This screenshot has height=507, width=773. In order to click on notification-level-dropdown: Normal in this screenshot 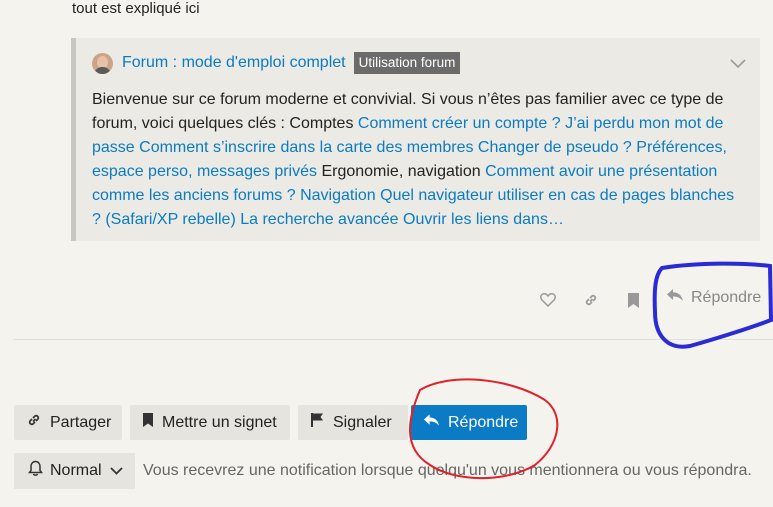, I will do `click(74, 471)`.